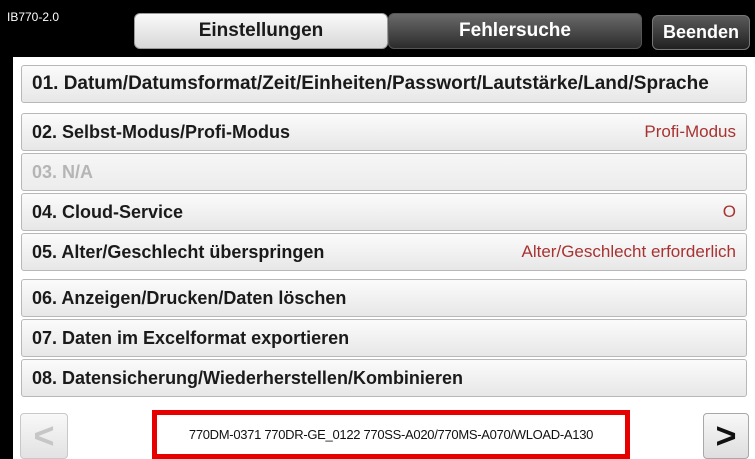  I want to click on menu-item-06: 06. Anzeigen/Drucken/Daten löschen, so click(384, 298).